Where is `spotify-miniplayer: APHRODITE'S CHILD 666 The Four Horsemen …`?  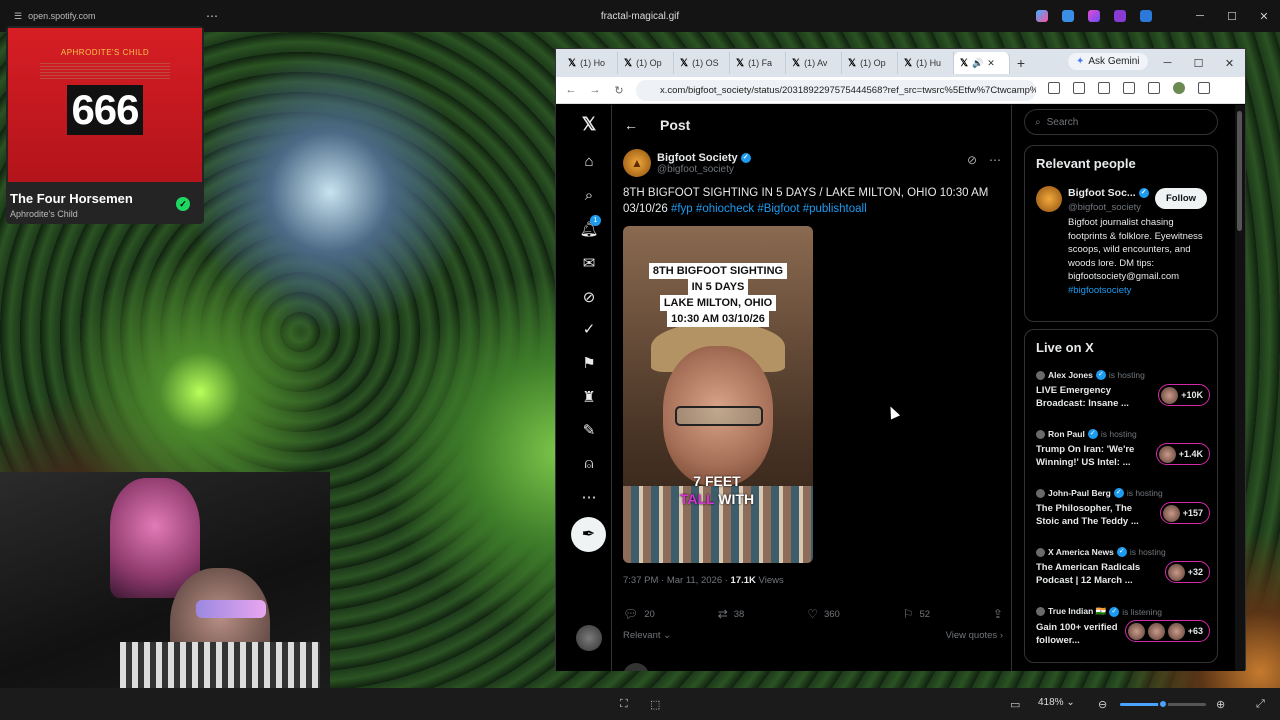
spotify-miniplayer: APHRODITE'S CHILD 666 The Four Horsemen … is located at coordinates (105, 125).